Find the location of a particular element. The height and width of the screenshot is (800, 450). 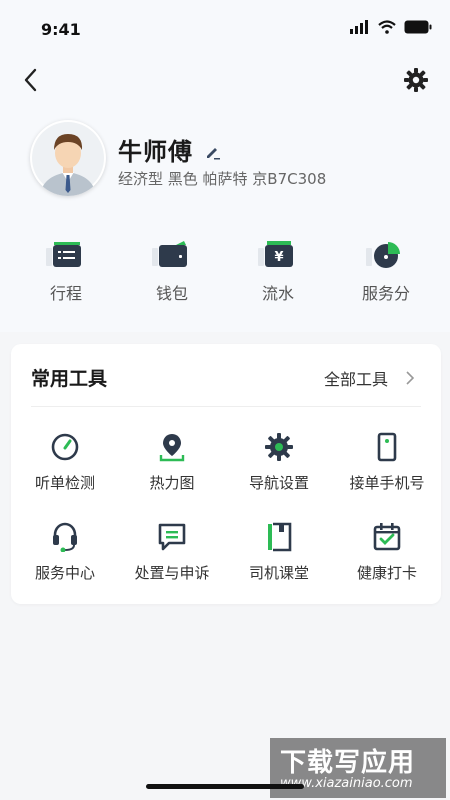

tool-label: 导航设置 is located at coordinates (278, 483).